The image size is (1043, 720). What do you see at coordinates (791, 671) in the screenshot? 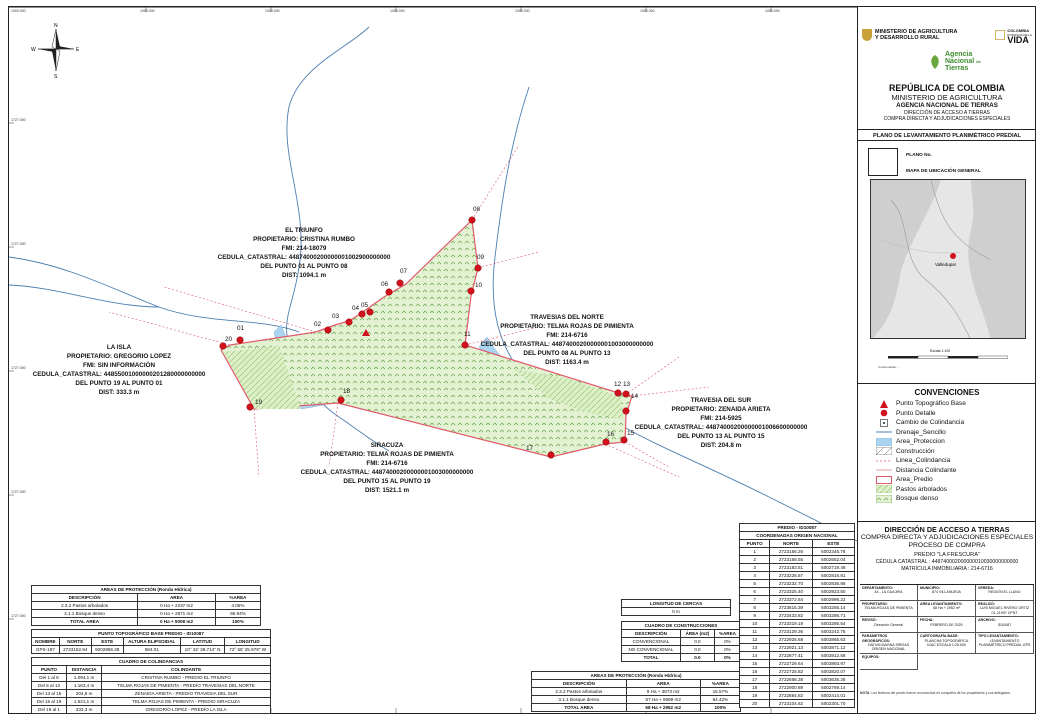
I see `table-cell: 2722725.82` at bounding box center [791, 671].